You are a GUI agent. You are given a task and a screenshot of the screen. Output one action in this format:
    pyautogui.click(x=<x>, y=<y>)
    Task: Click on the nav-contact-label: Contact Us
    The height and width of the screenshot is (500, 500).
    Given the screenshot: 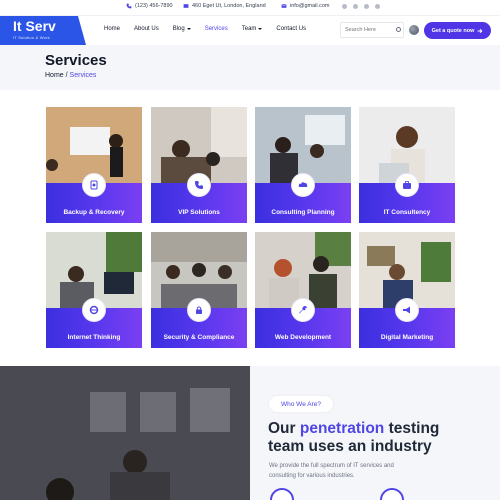 What is the action you would take?
    pyautogui.click(x=291, y=29)
    